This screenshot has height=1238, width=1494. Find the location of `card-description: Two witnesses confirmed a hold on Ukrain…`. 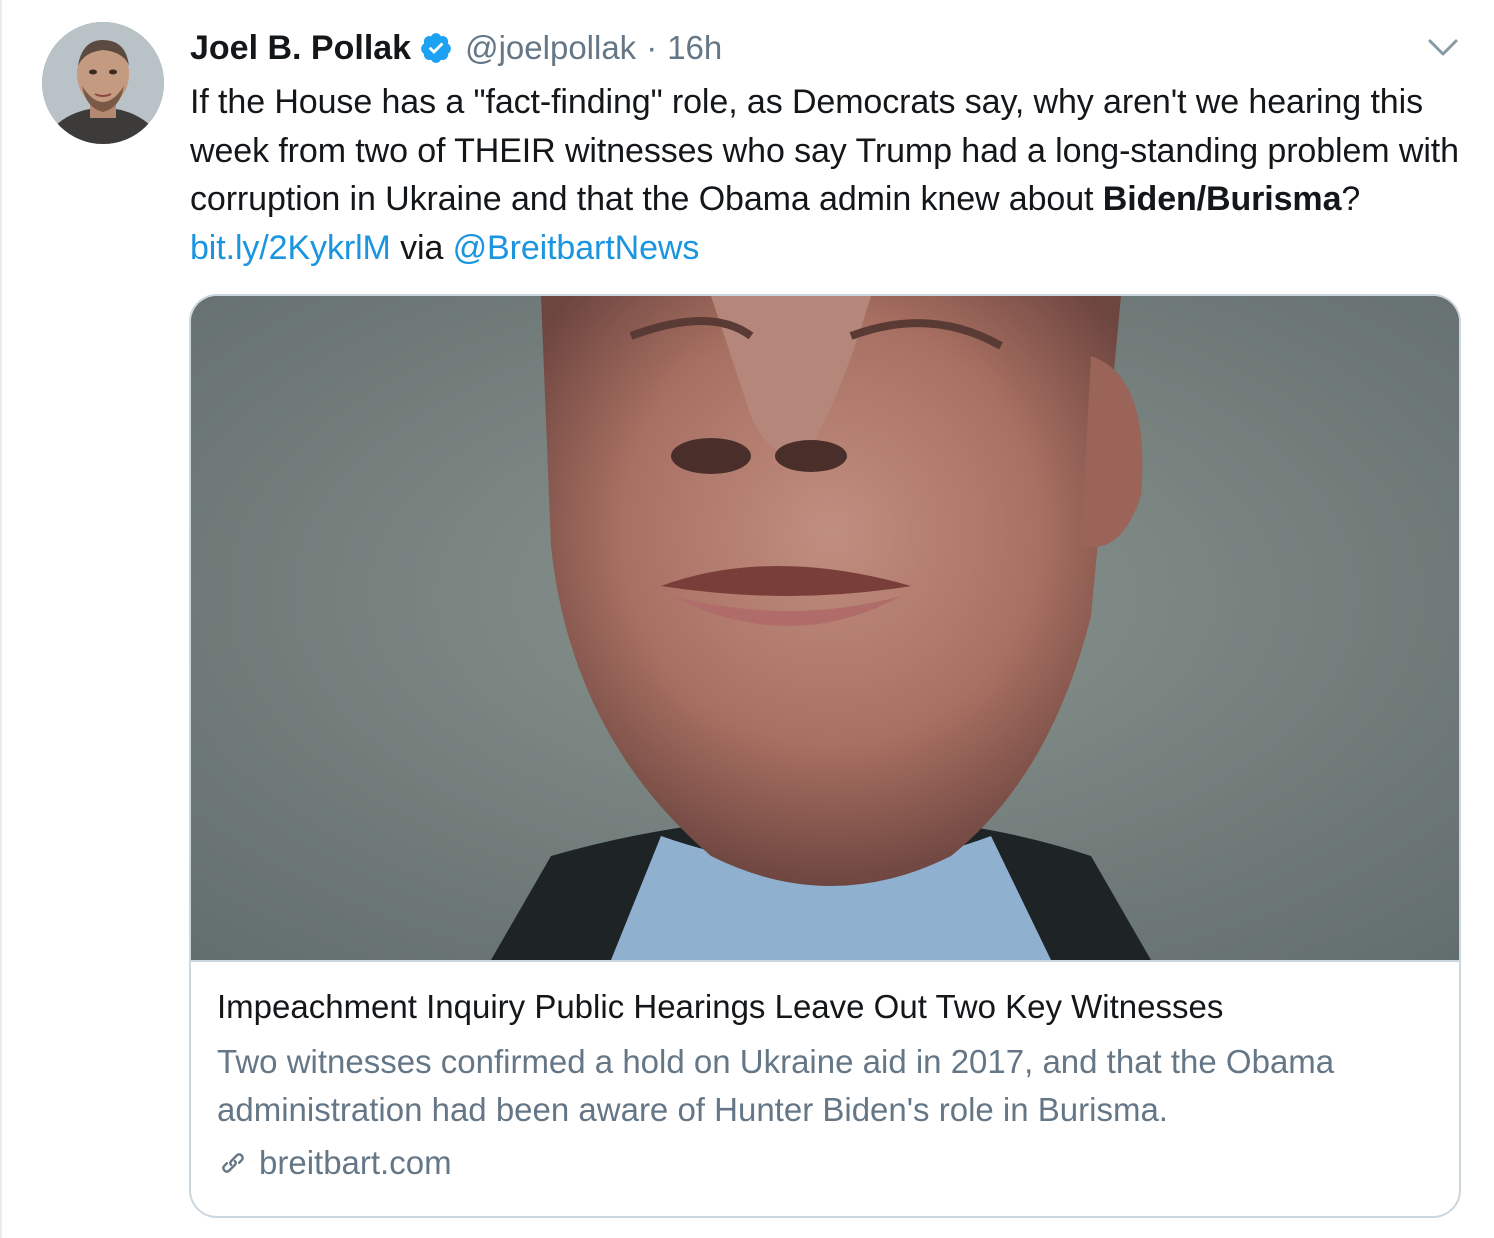

card-description: Two witnesses confirmed a hold on Ukrain… is located at coordinates (776, 1085).